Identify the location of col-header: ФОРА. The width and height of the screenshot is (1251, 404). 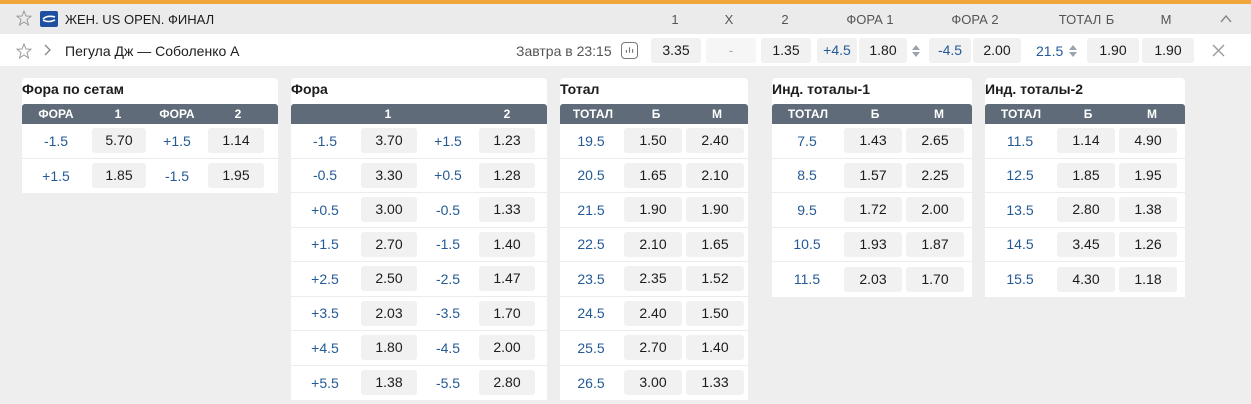
(56, 114).